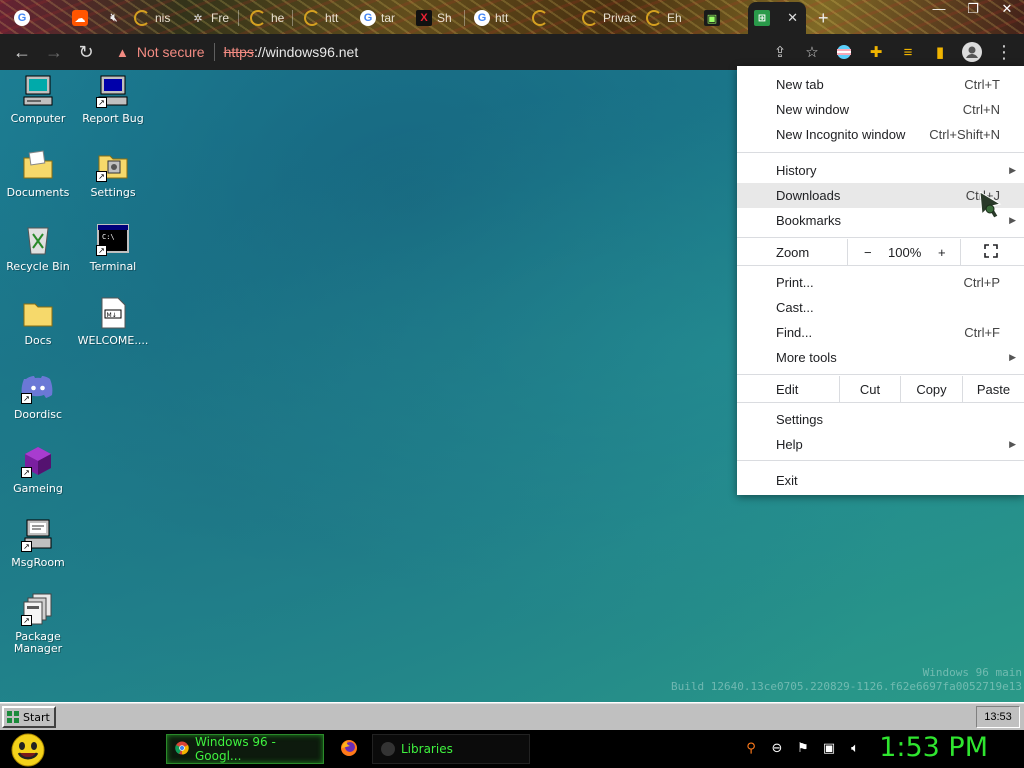  I want to click on side-panel-icon: ▮, so click(940, 52).